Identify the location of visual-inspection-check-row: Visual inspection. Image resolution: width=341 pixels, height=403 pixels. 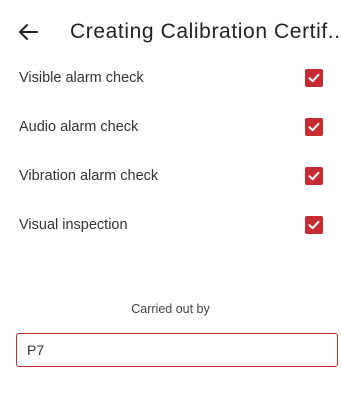
(170, 225).